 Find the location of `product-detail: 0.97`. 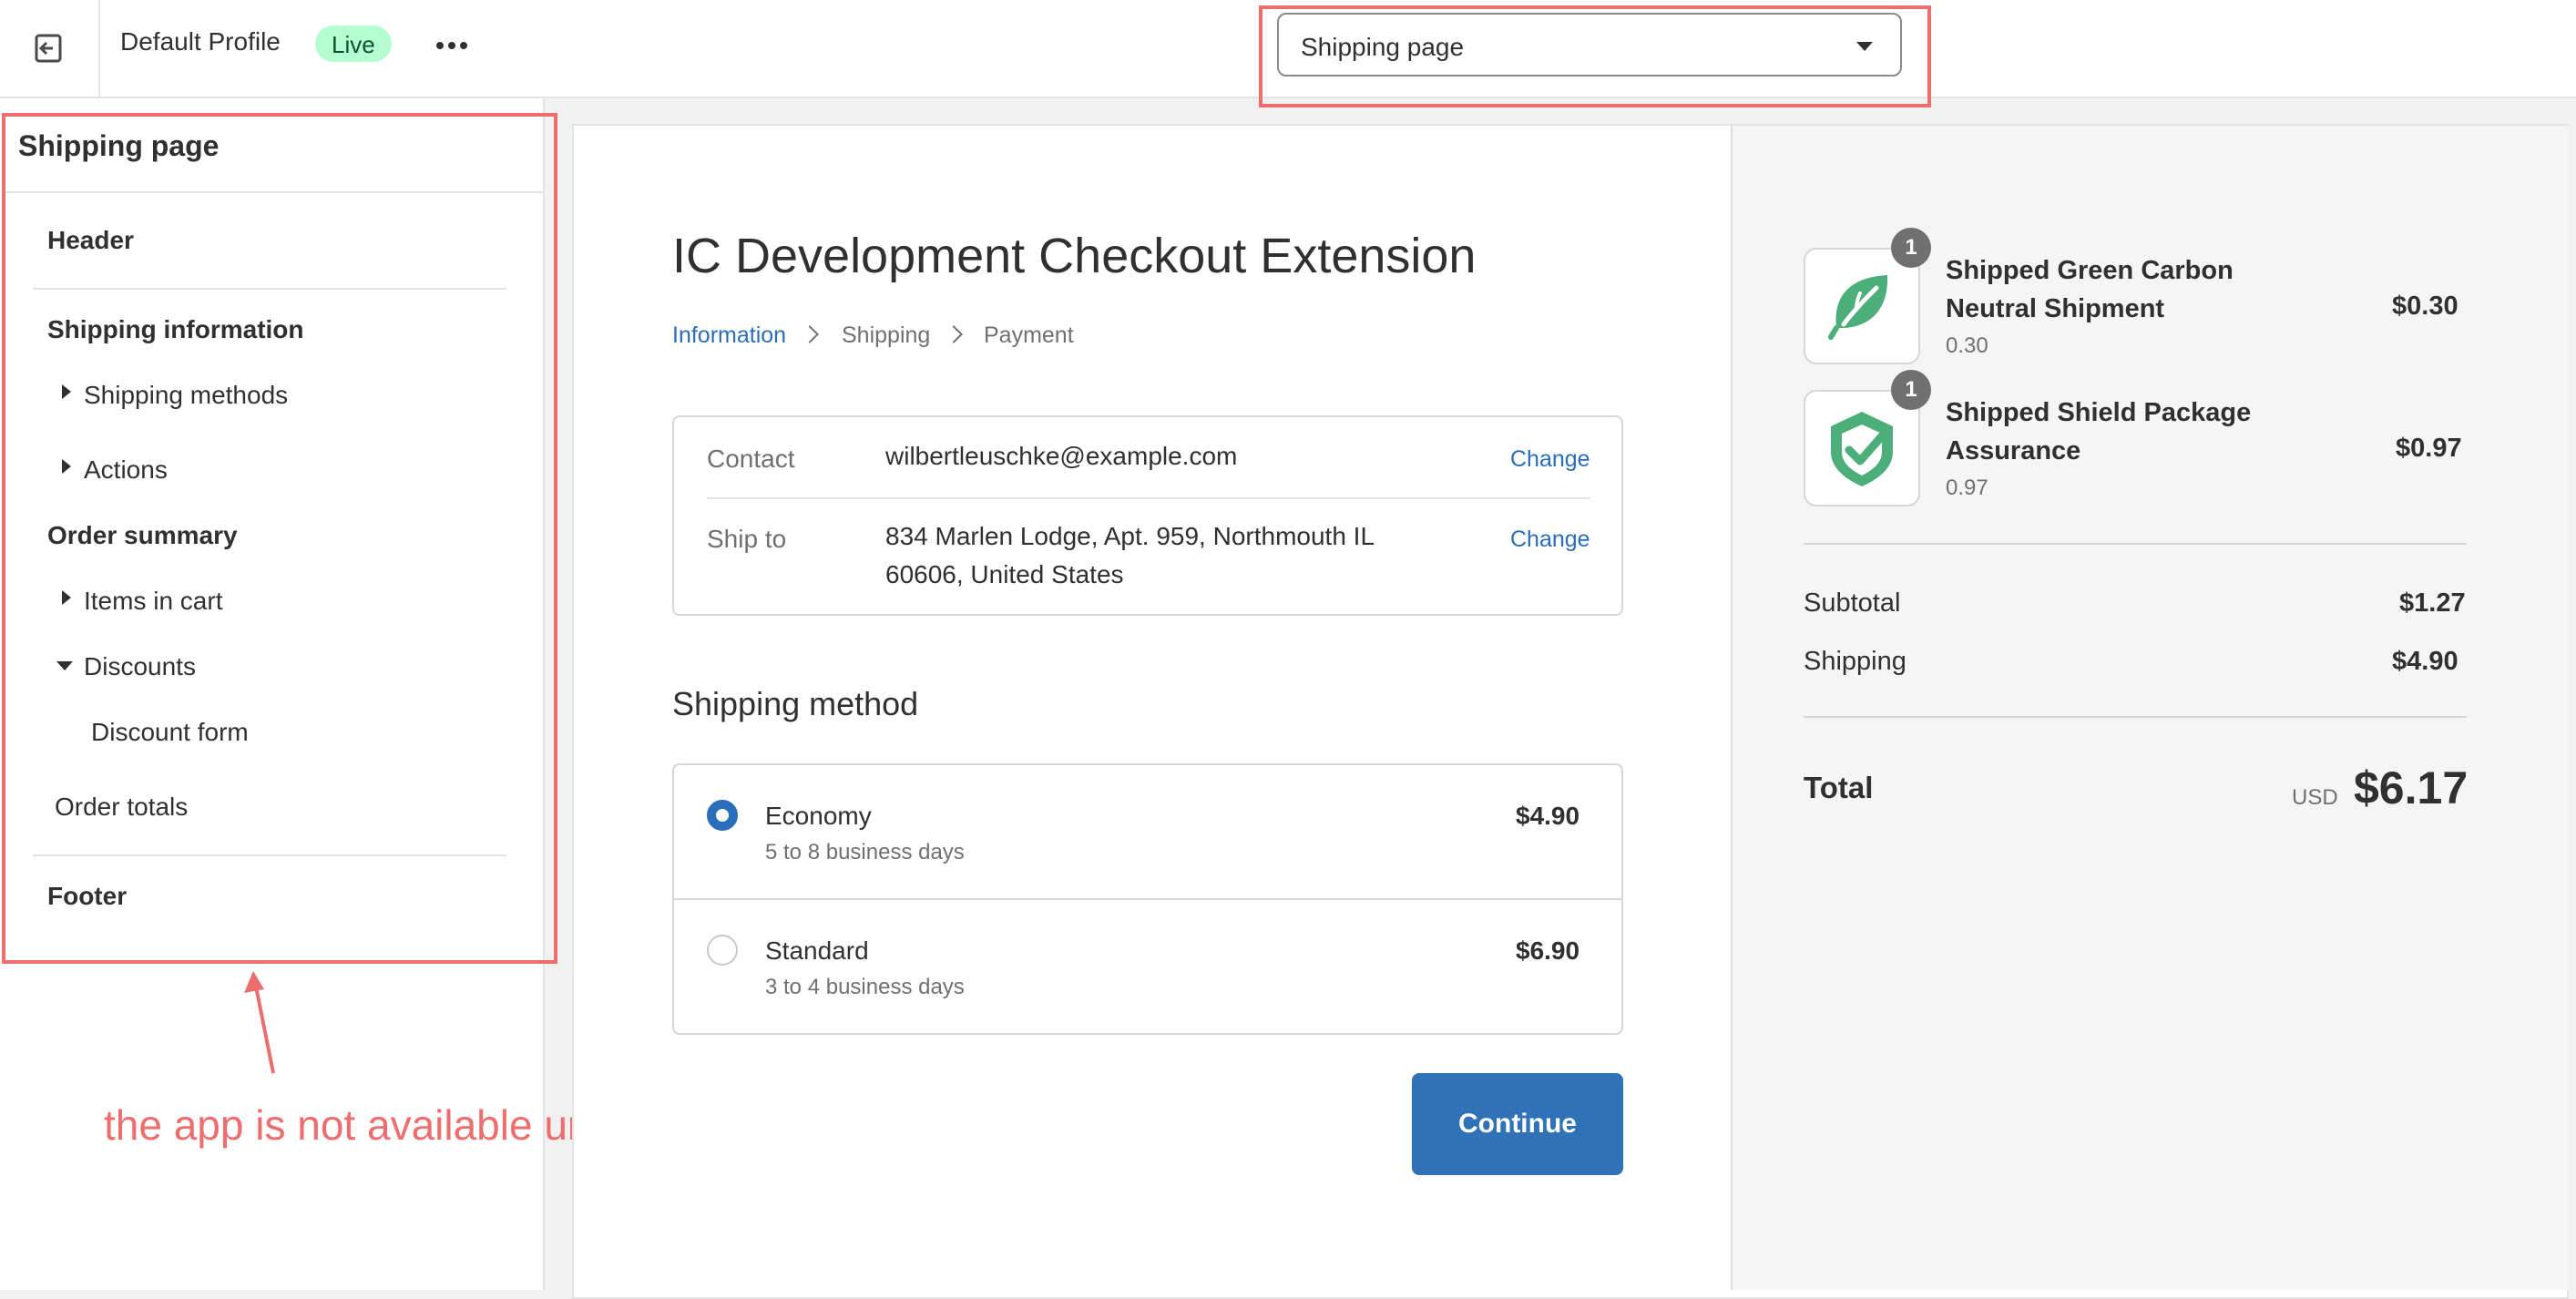

product-detail: 0.97 is located at coordinates (1967, 488).